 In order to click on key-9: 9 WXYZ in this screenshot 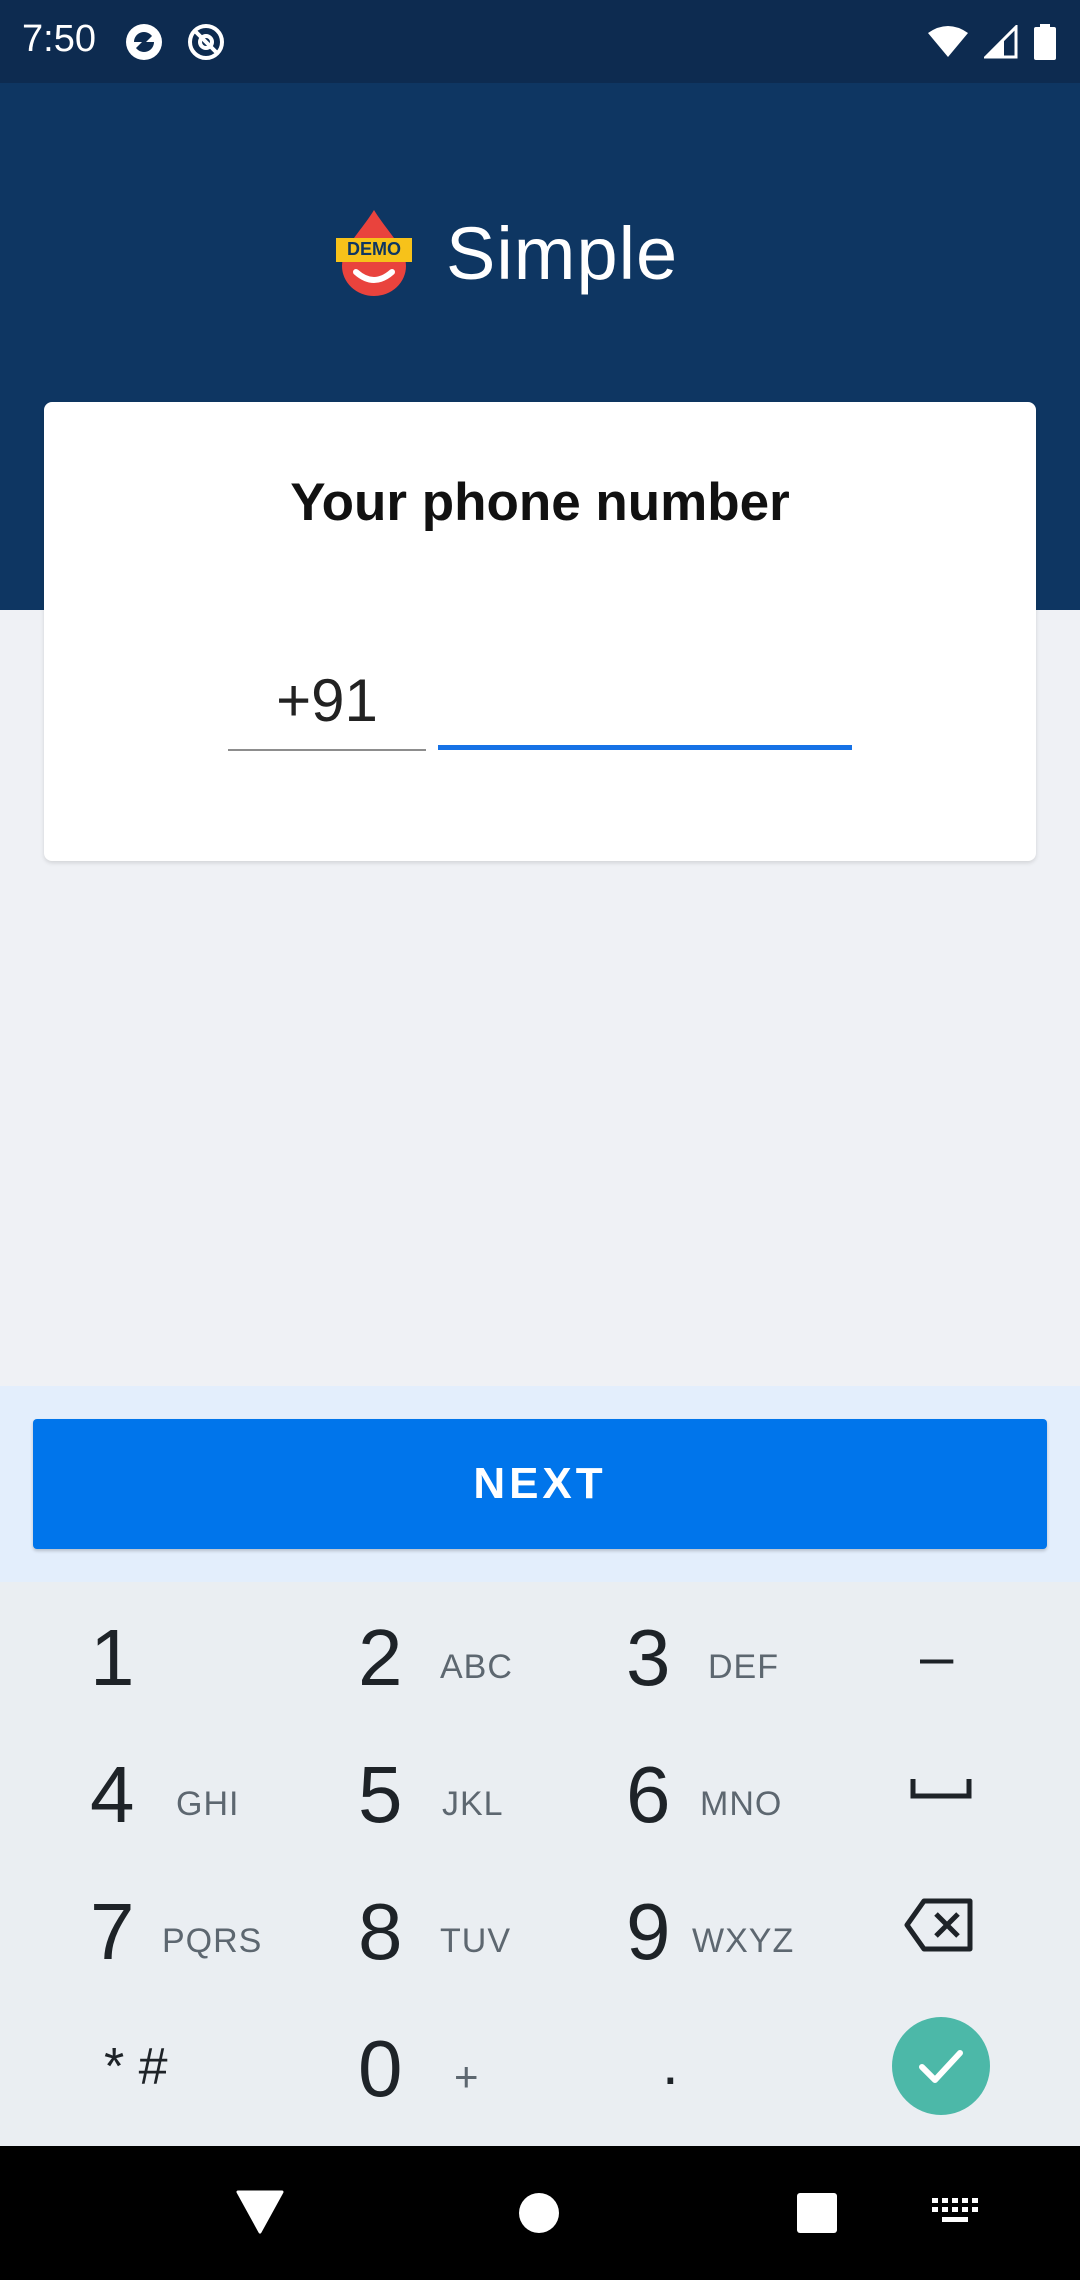, I will do `click(675, 1924)`.